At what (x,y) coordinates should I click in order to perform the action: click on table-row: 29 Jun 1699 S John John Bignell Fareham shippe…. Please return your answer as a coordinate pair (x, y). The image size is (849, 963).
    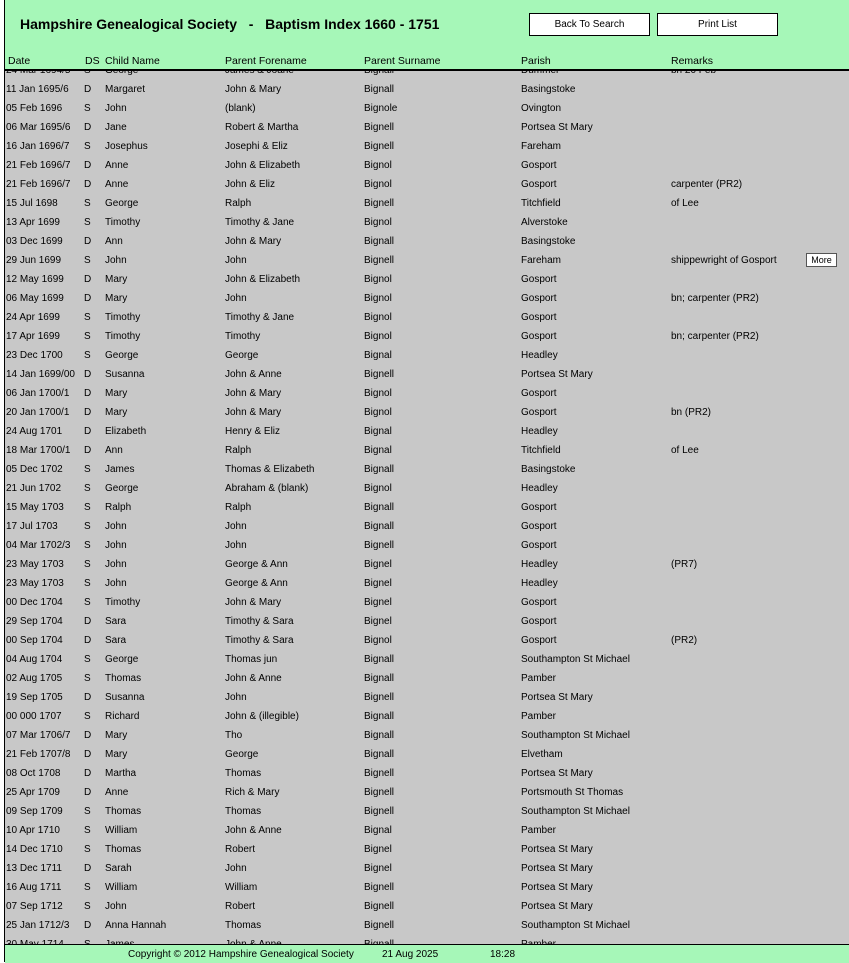
    Looking at the image, I should click on (427, 260).